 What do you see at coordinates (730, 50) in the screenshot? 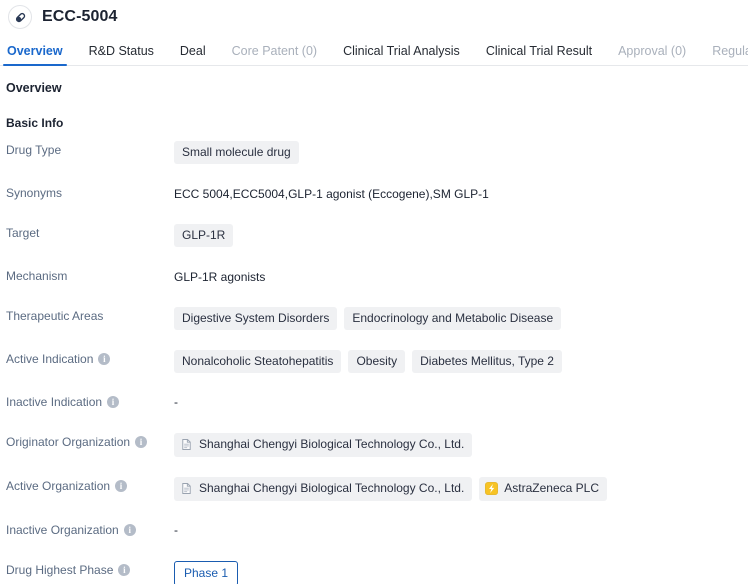
I see `tab-regulation-0: Regulation (0)` at bounding box center [730, 50].